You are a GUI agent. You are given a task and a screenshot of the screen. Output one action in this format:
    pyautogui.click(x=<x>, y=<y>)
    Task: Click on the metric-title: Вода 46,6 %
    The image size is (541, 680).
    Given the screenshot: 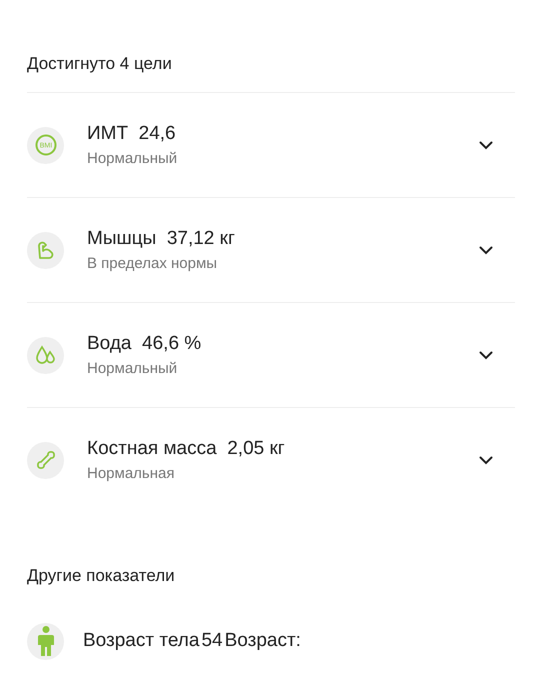 What is the action you would take?
    pyautogui.click(x=144, y=344)
    